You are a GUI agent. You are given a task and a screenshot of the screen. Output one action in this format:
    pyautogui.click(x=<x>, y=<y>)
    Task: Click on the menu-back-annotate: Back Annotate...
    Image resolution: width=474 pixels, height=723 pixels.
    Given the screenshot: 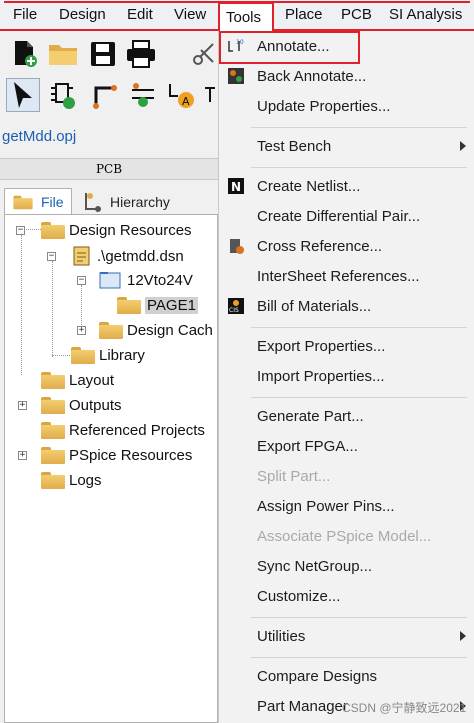 What is the action you would take?
    pyautogui.click(x=311, y=76)
    